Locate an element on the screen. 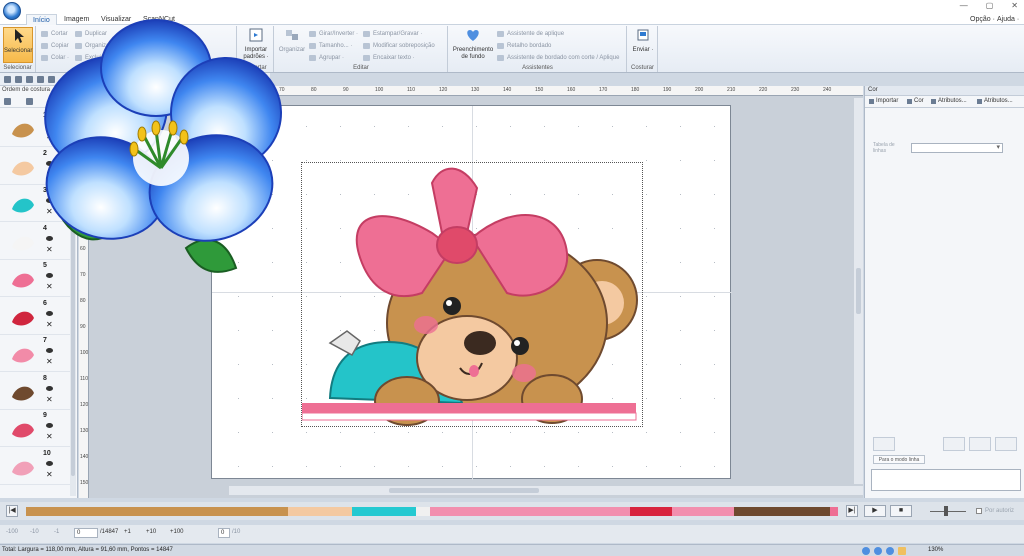 Image resolution: width=1024 pixels, height=556 pixels. send-button: Enviar · is located at coordinates (643, 40).